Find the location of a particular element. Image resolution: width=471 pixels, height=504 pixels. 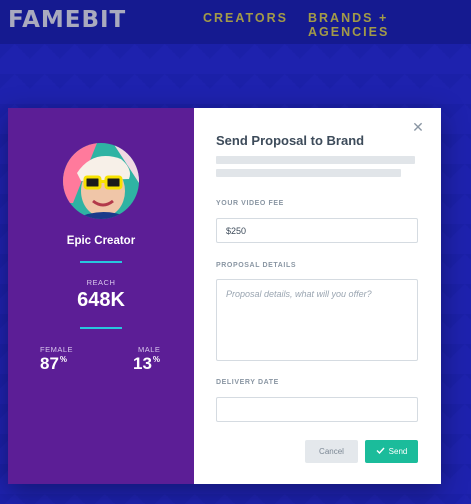

avatar is located at coordinates (101, 181).